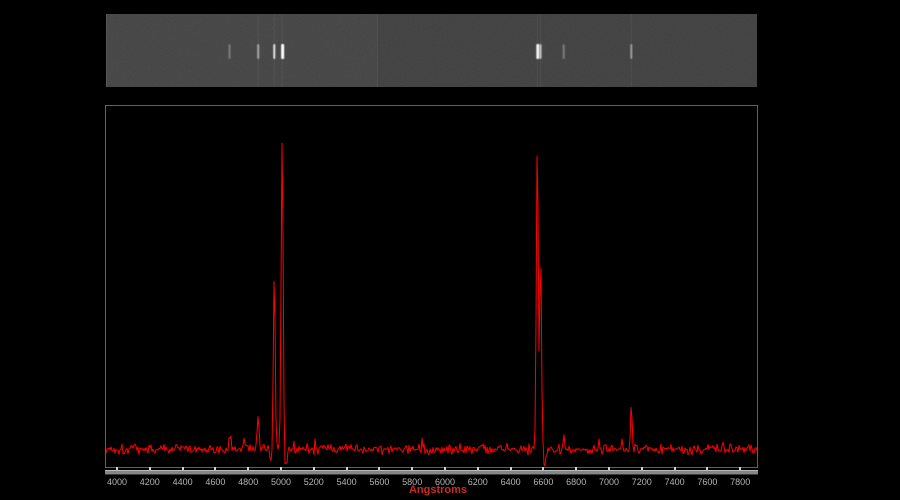  Describe the element at coordinates (117, 482) in the screenshot. I see `x-tick-label: 4000` at that location.